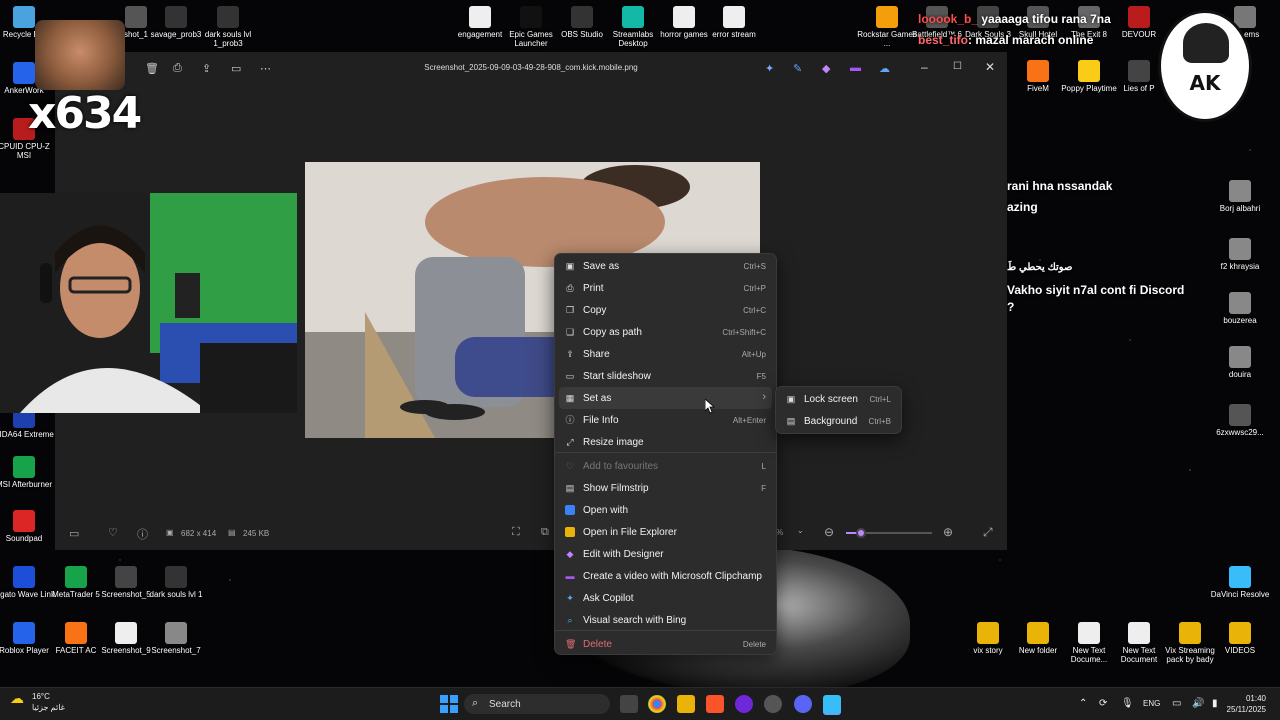 This screenshot has width=1280, height=720. What do you see at coordinates (629, 704) in the screenshot?
I see `task-view-icon` at bounding box center [629, 704].